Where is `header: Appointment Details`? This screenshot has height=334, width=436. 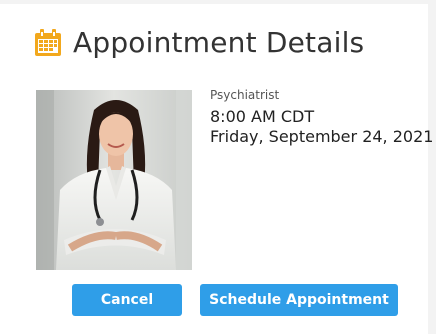 header: Appointment Details is located at coordinates (198, 42).